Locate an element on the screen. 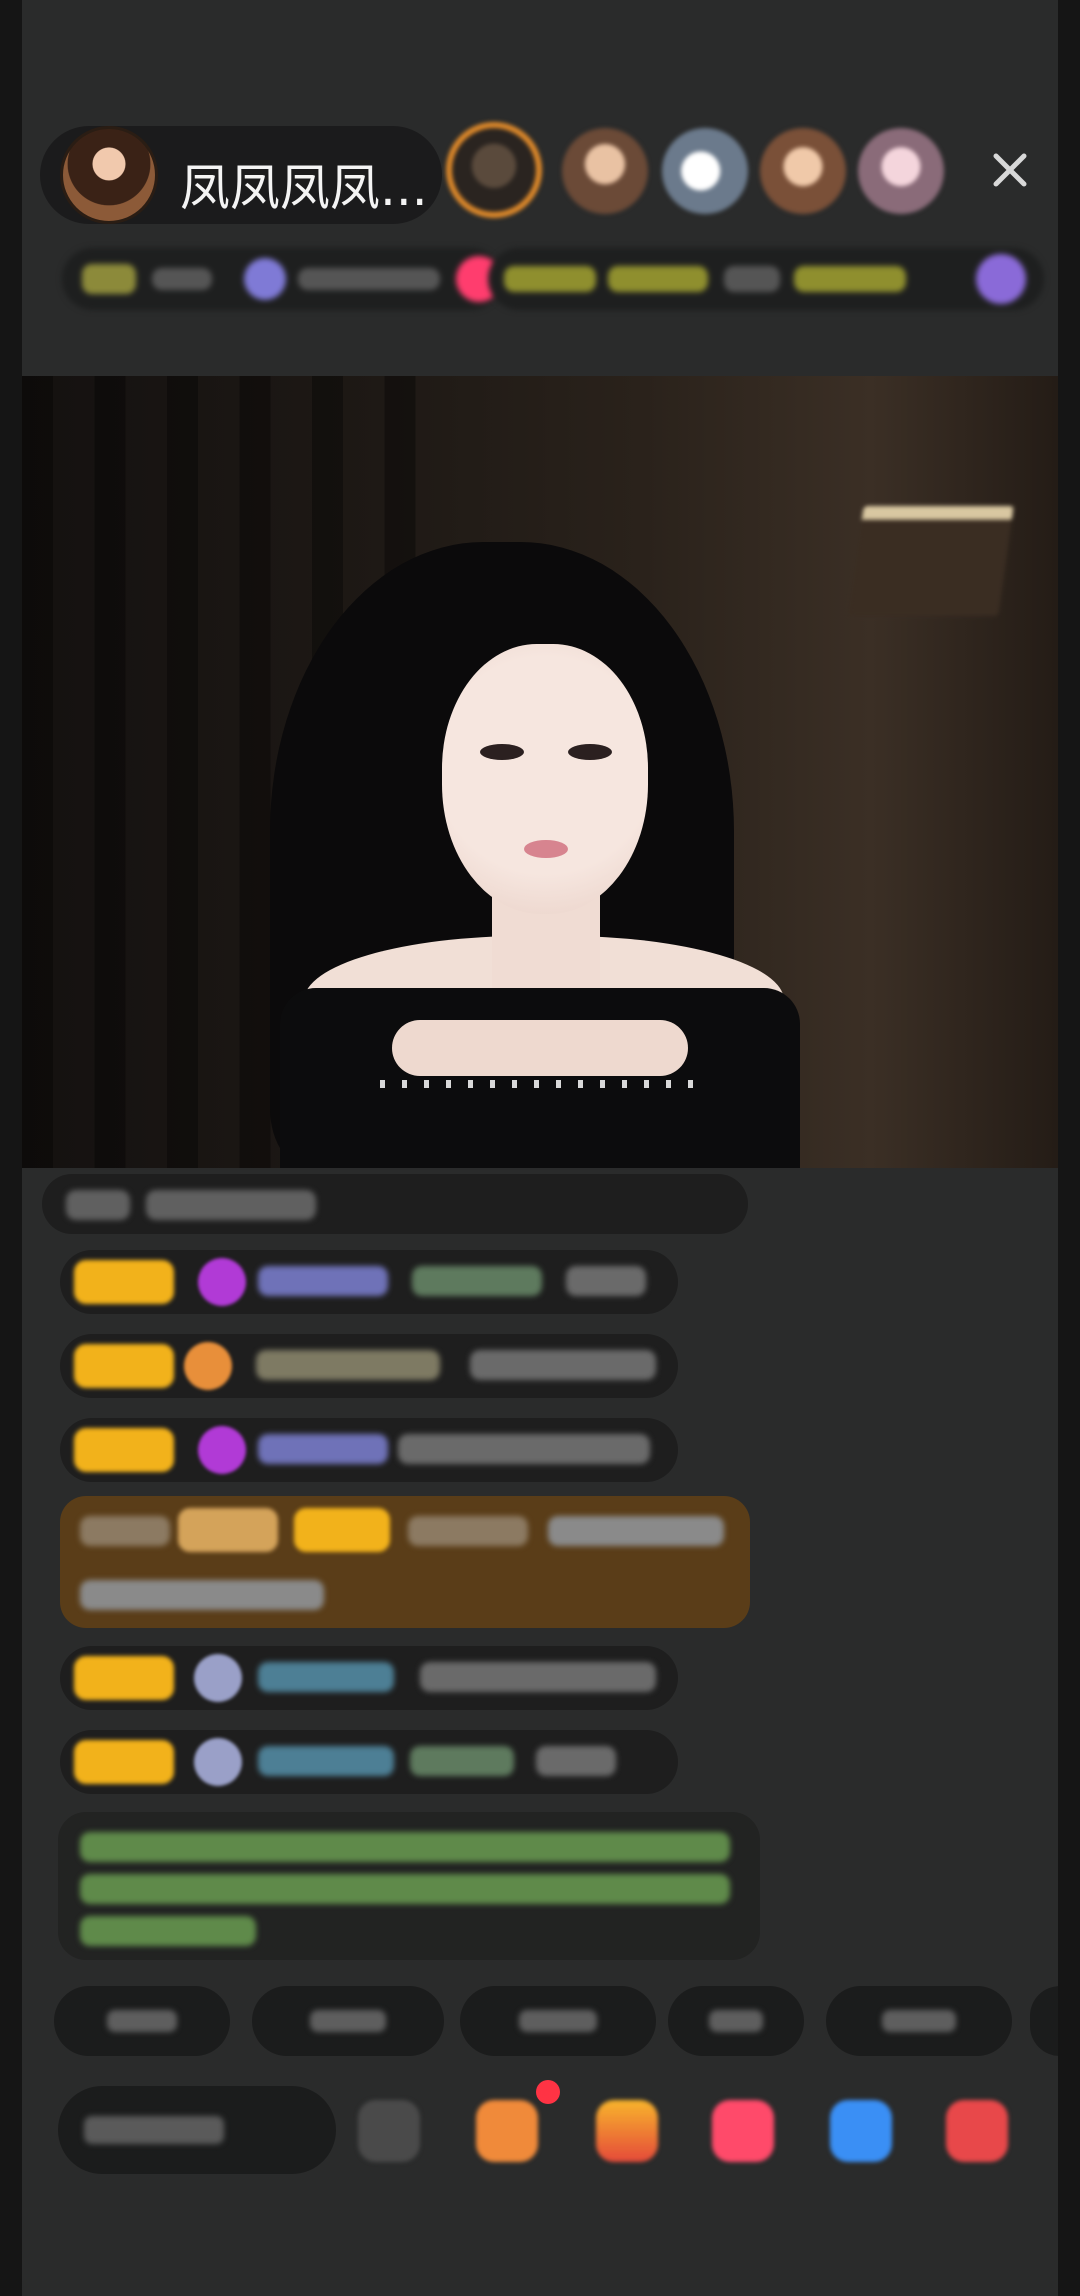 This screenshot has width=1080, height=2296. like-icon is located at coordinates (743, 2131).